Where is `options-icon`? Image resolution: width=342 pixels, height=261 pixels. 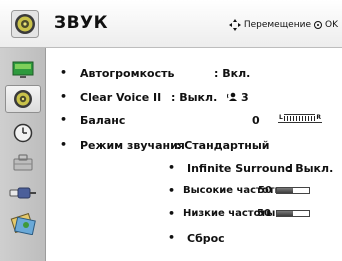 options-icon is located at coordinates (23, 224).